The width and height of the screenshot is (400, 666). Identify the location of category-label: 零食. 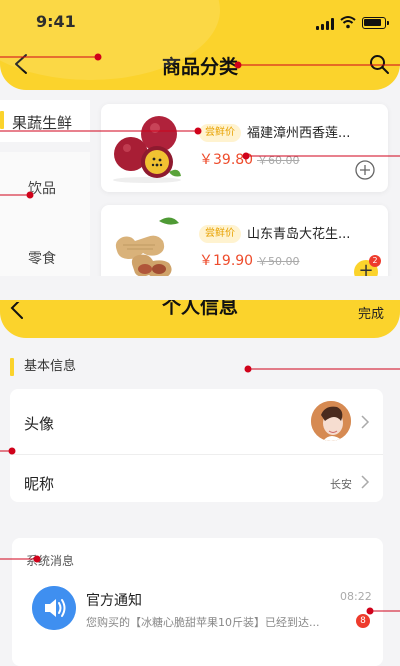
(42, 259).